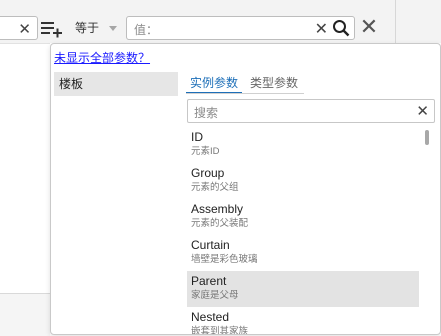 The image size is (441, 336). I want to click on param-desc: 元素的父装配, so click(220, 223).